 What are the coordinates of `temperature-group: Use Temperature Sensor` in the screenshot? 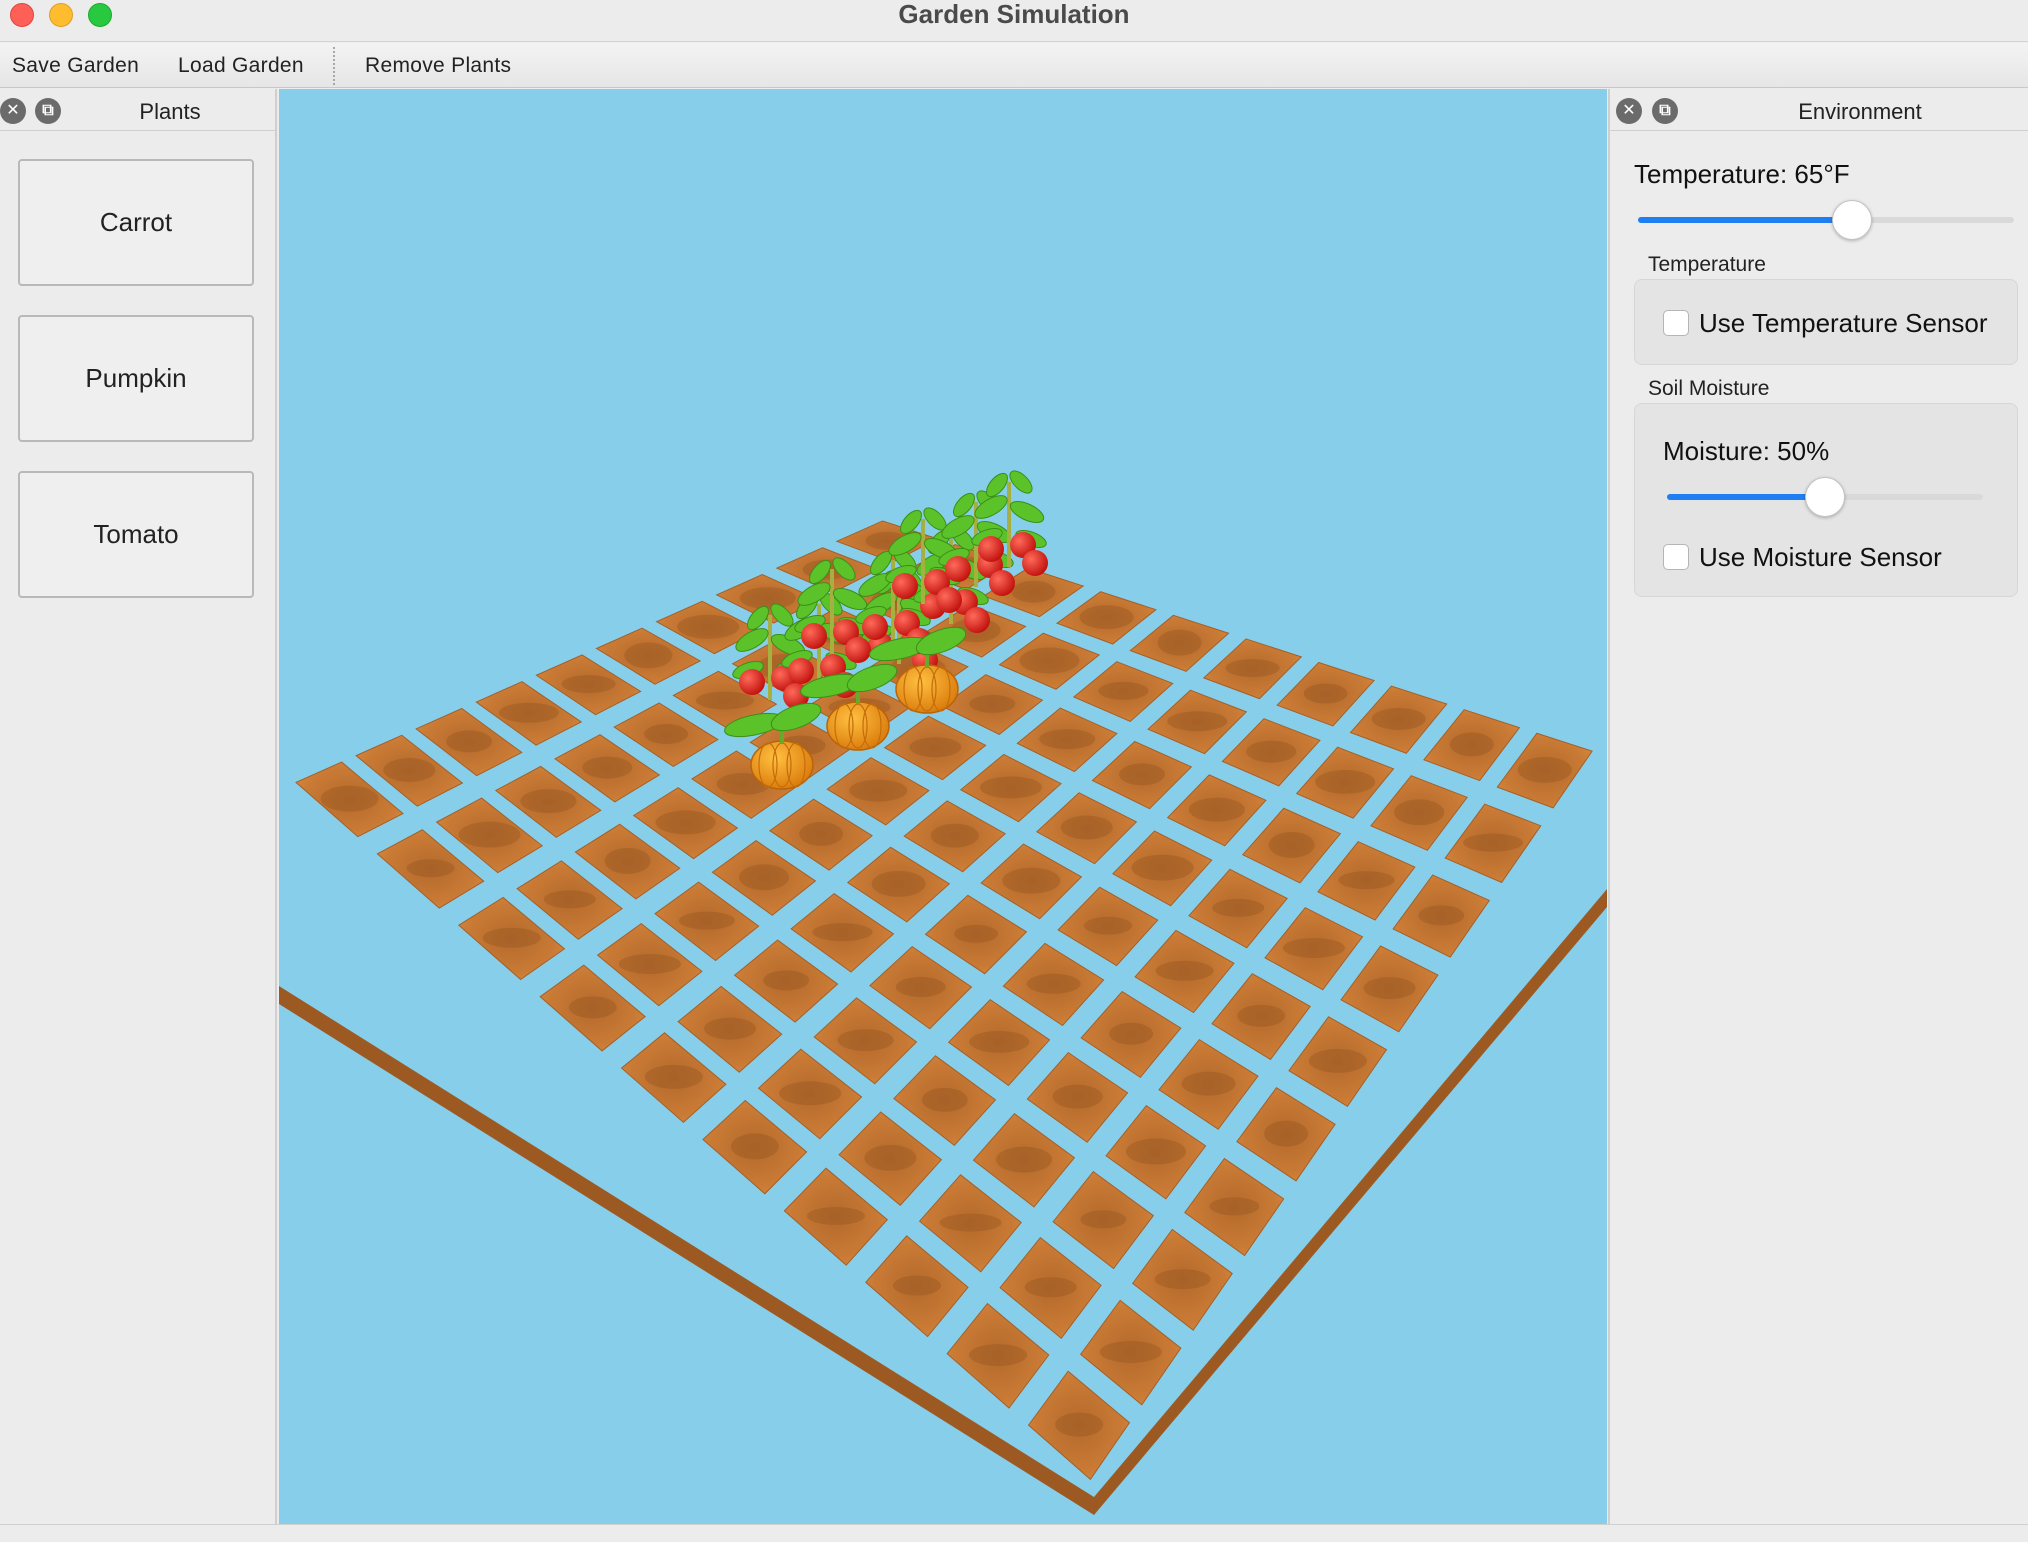 It's located at (1826, 322).